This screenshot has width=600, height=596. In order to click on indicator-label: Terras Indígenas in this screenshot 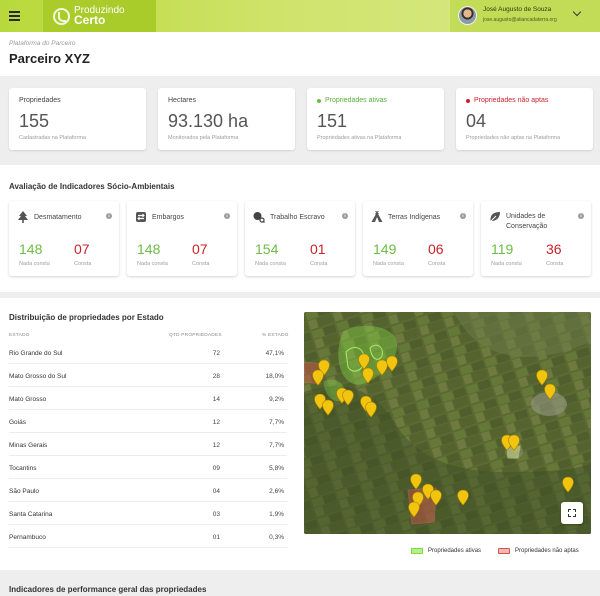, I will do `click(414, 217)`.